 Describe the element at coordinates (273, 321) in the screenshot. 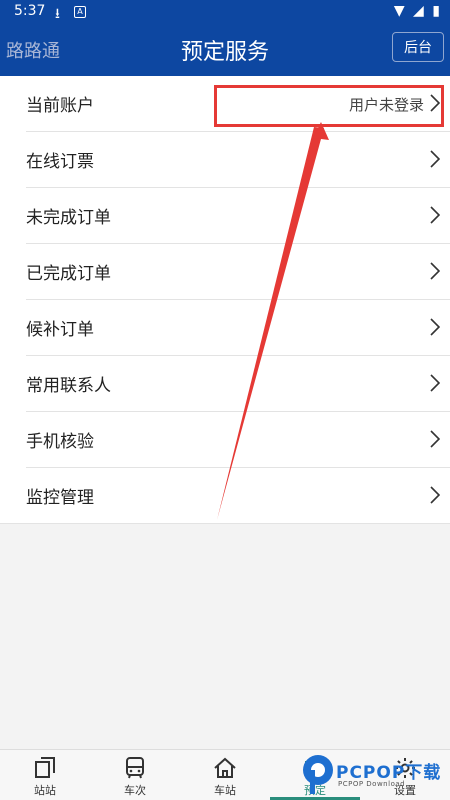

I see `annotation-arrow` at that location.